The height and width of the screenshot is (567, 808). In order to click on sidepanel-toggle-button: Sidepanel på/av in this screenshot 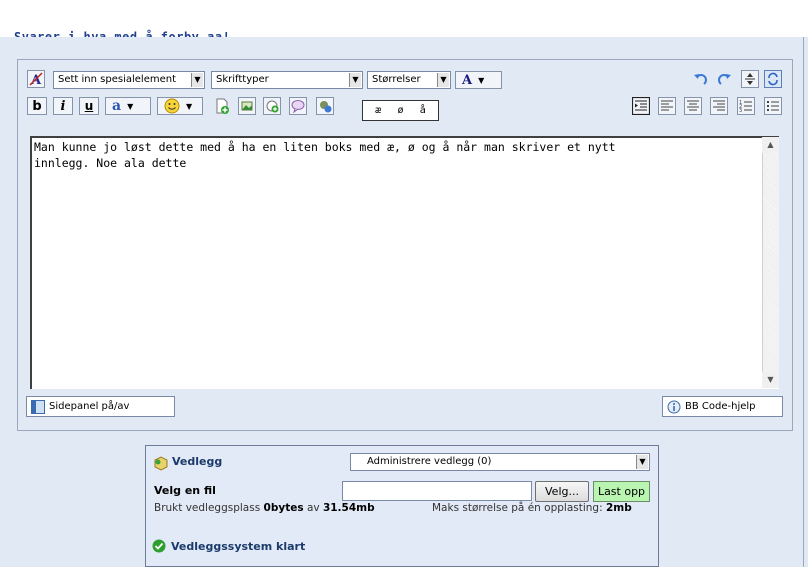, I will do `click(100, 406)`.